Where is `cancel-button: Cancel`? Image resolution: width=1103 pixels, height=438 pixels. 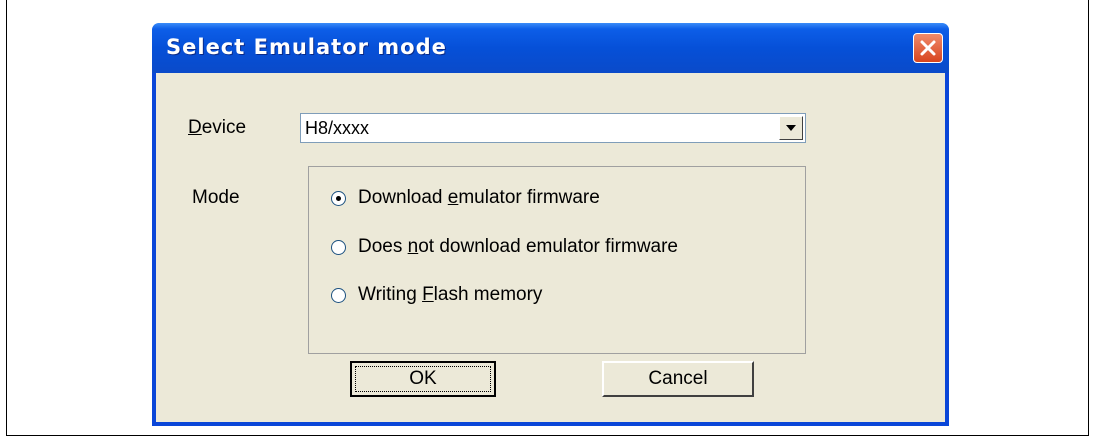
cancel-button: Cancel is located at coordinates (678, 379).